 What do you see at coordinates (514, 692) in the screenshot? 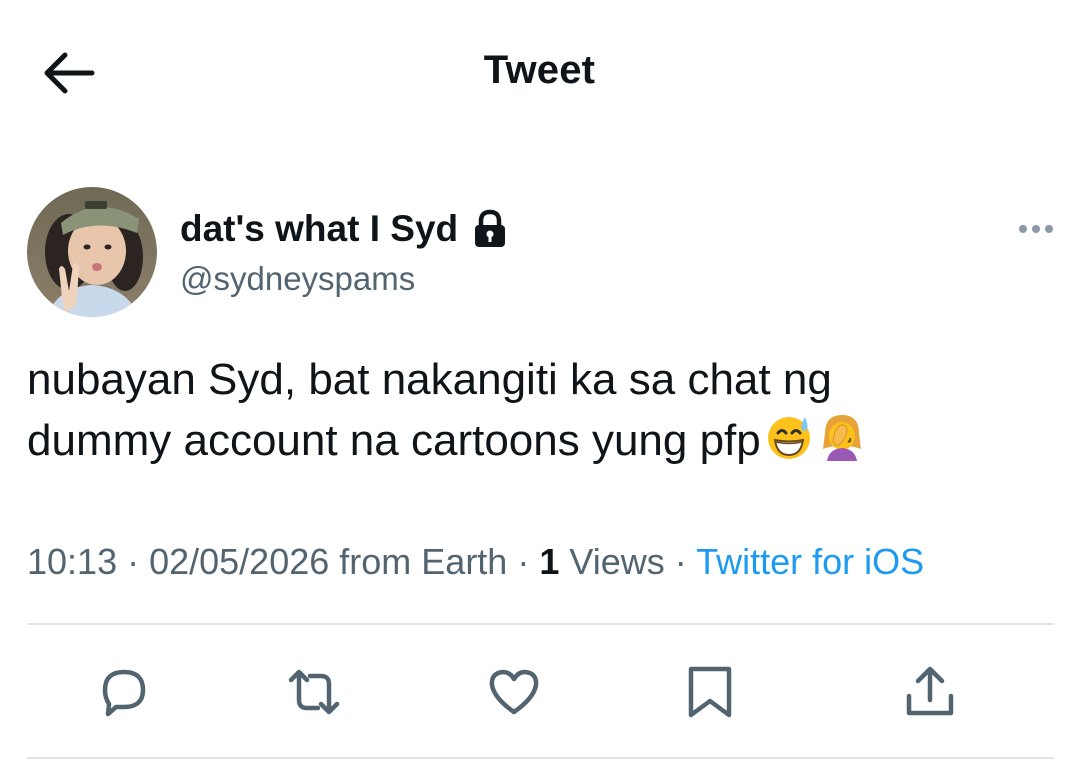
I see `like-icon` at bounding box center [514, 692].